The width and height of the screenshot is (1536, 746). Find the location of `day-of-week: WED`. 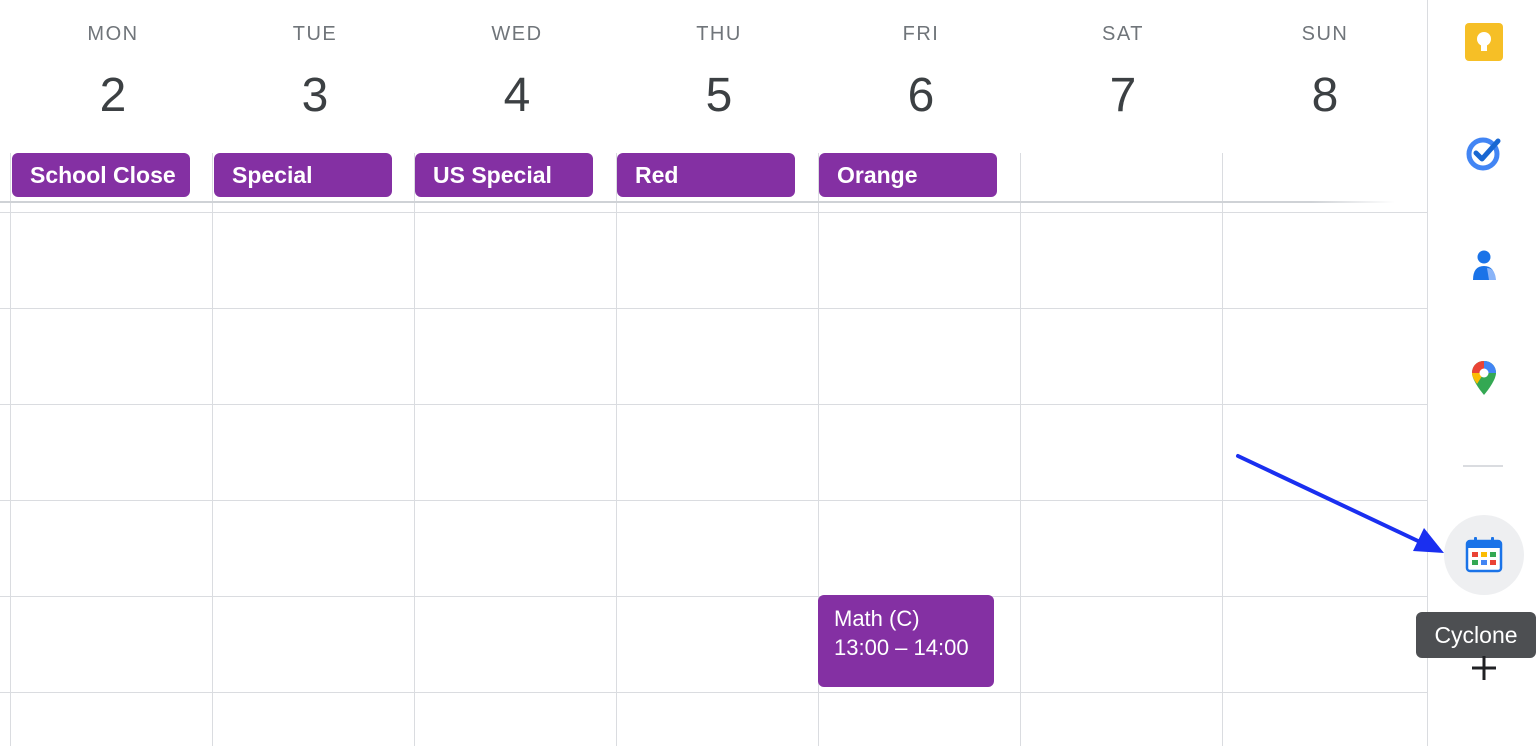

day-of-week: WED is located at coordinates (517, 34).